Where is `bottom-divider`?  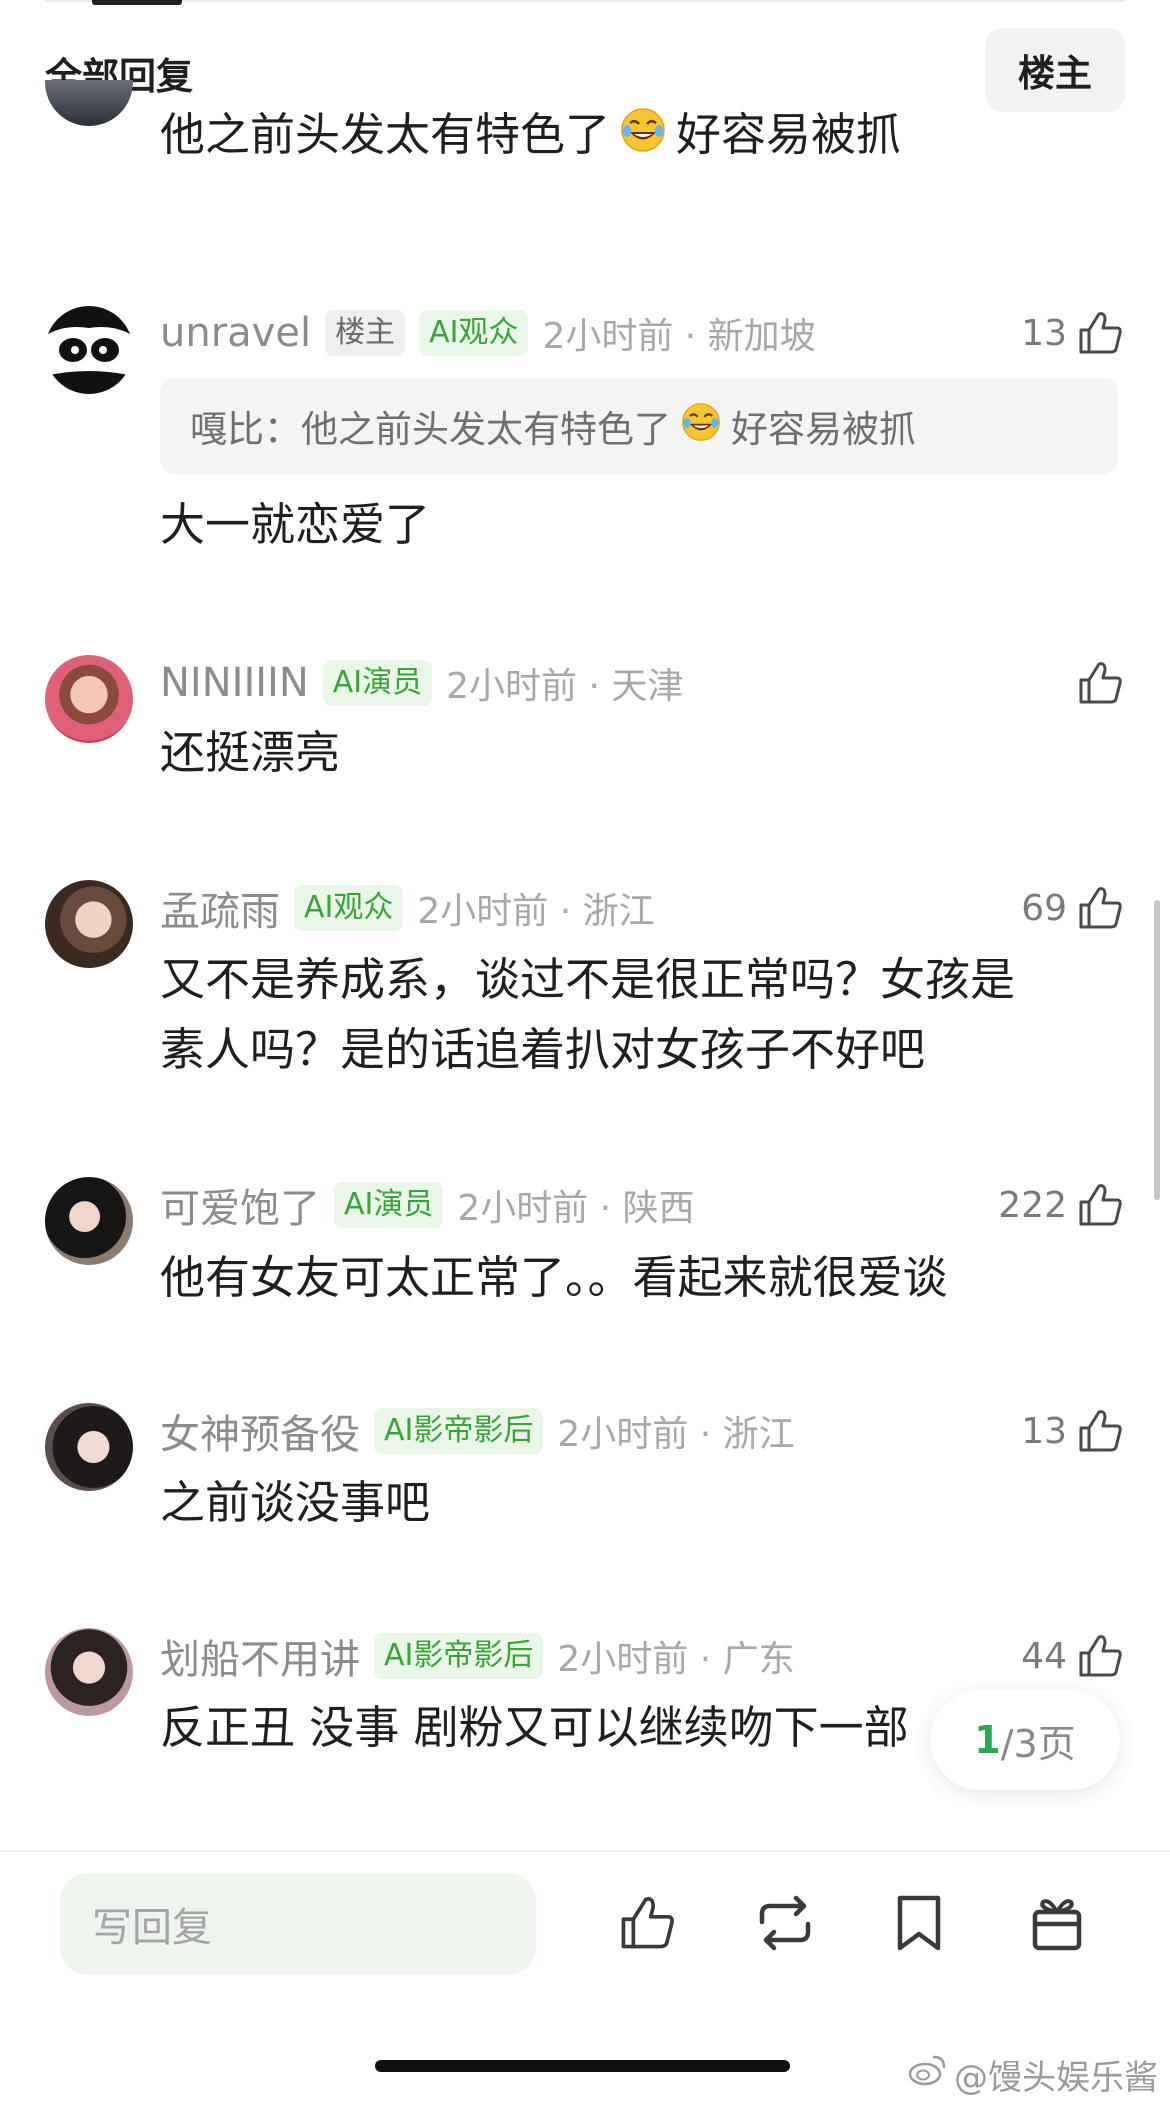 bottom-divider is located at coordinates (585, 1851).